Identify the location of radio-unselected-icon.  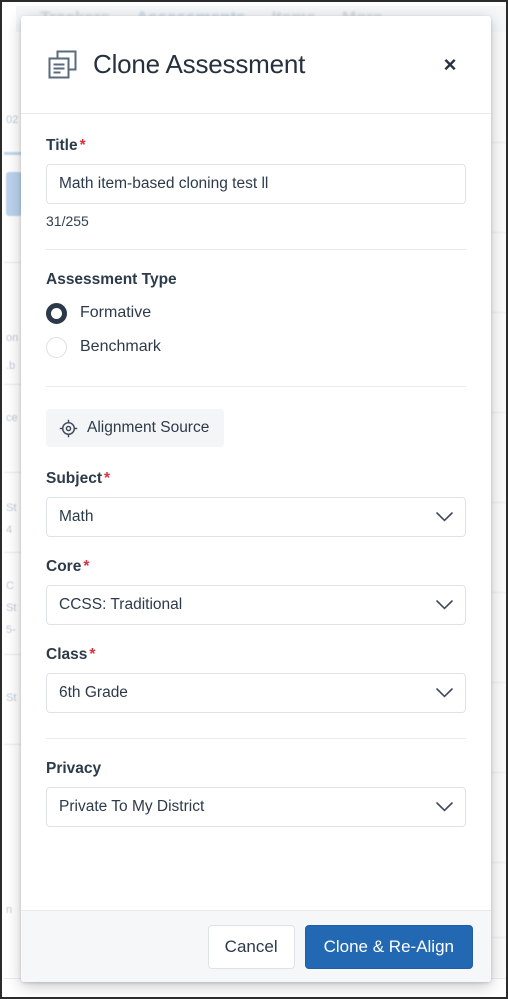
(56, 347).